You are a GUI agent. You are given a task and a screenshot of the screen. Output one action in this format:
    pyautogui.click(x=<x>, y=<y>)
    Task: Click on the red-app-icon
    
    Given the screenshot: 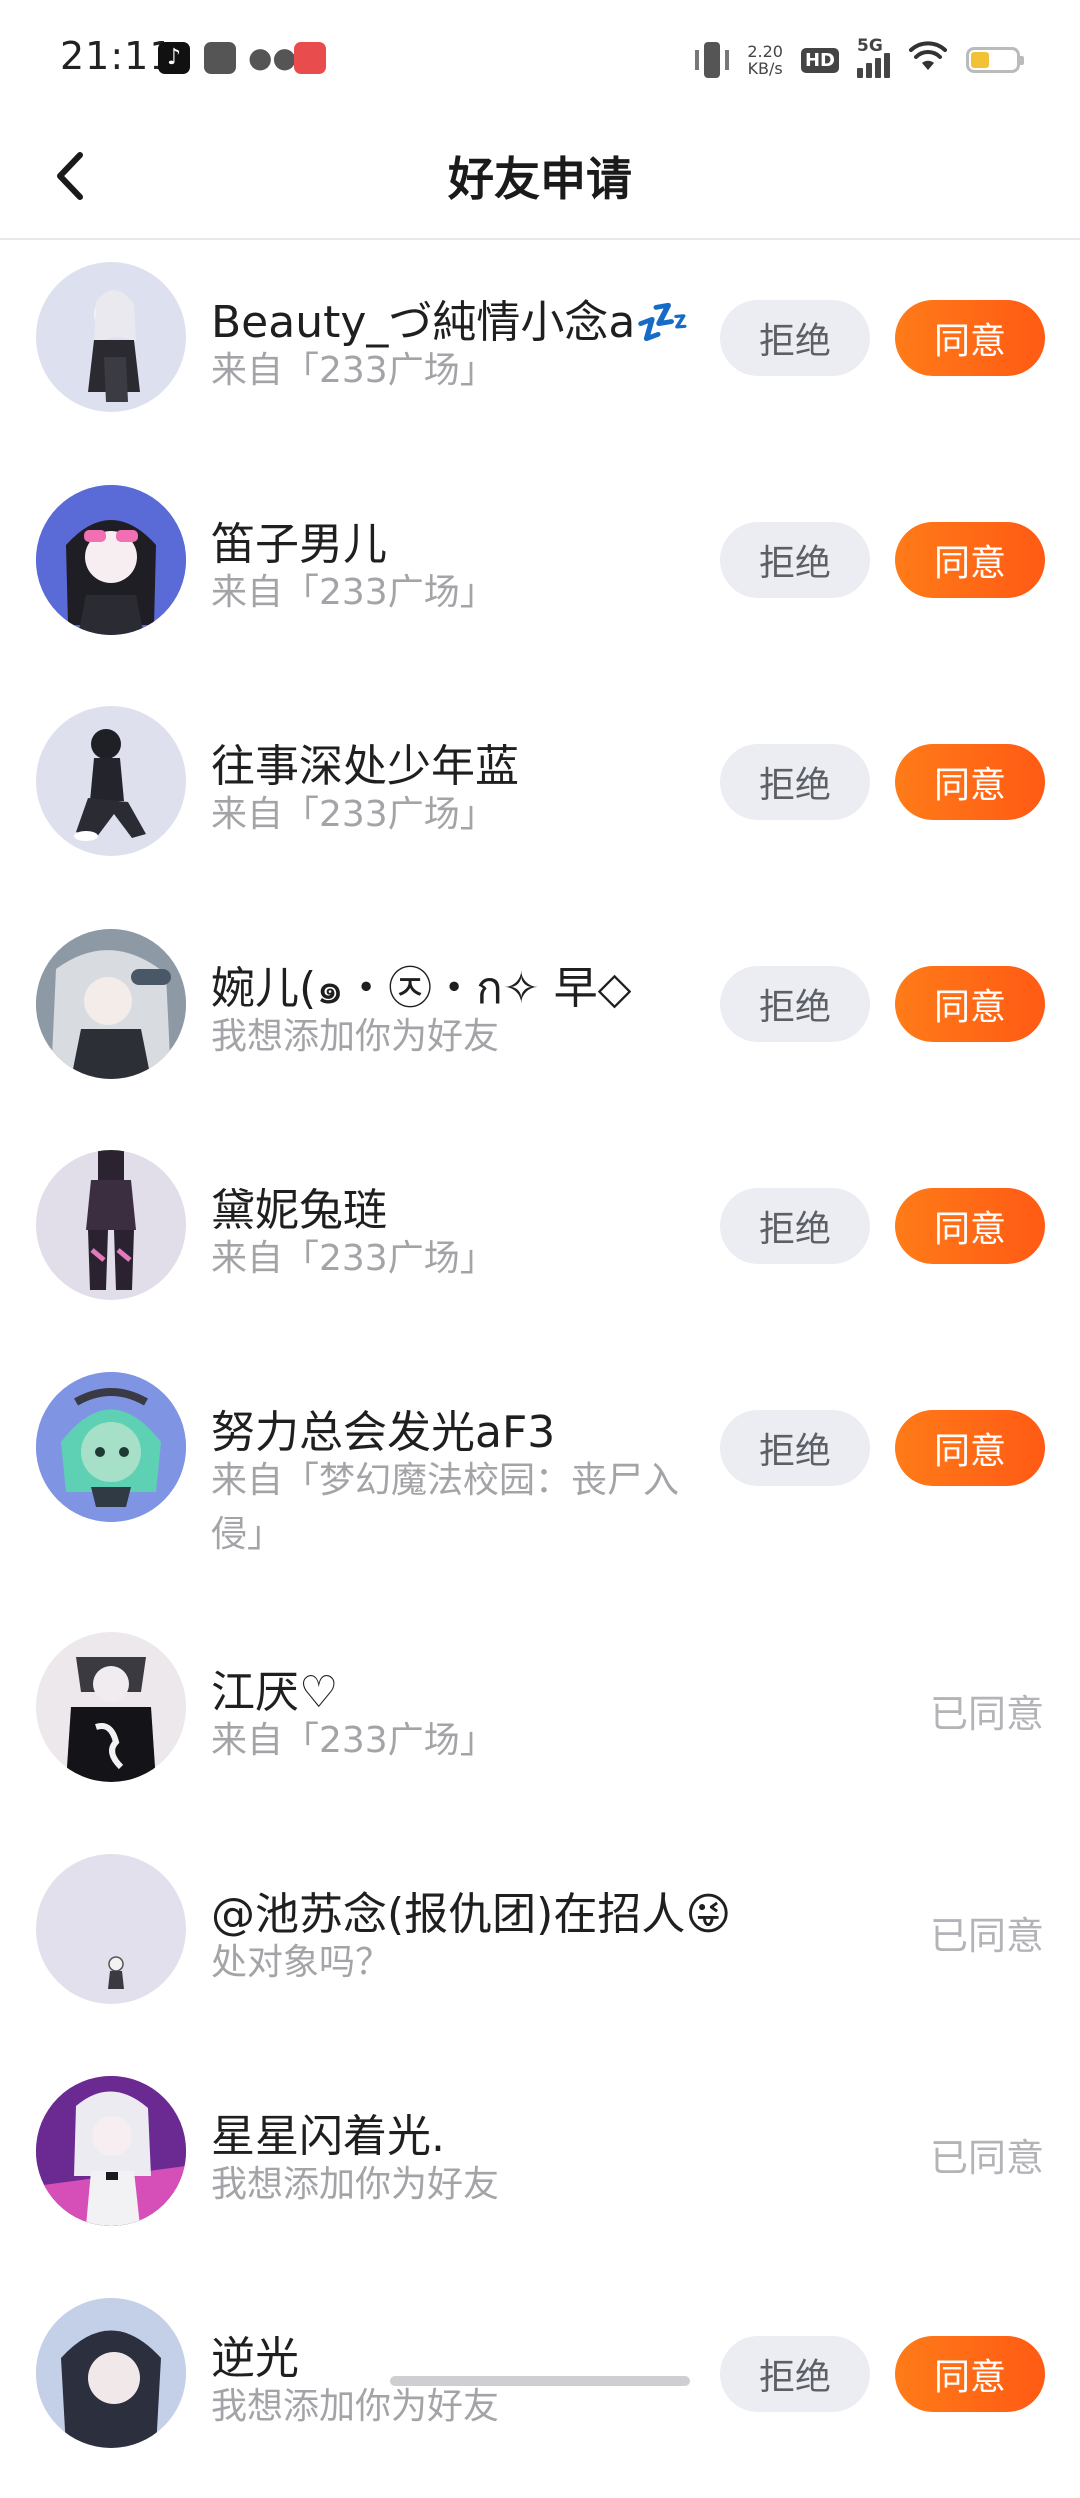 What is the action you would take?
    pyautogui.click(x=310, y=58)
    